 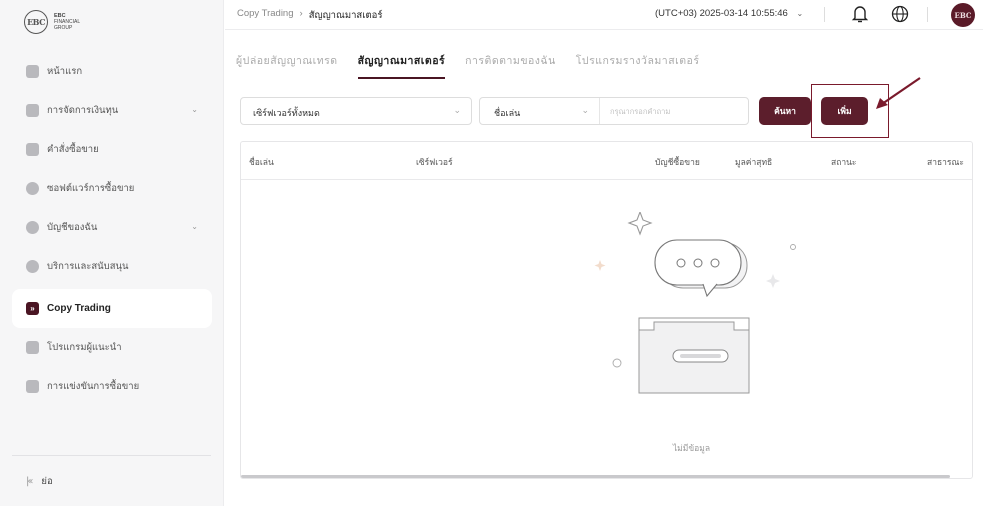 I want to click on search-combo: ชื่อเล่น ⌄, so click(x=614, y=111).